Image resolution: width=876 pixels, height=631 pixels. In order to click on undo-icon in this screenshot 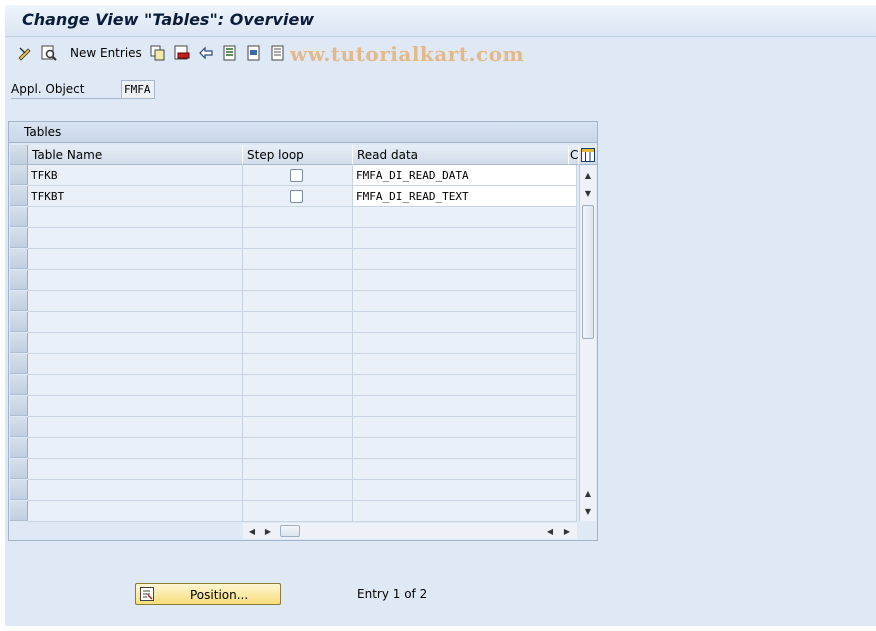, I will do `click(206, 53)`.